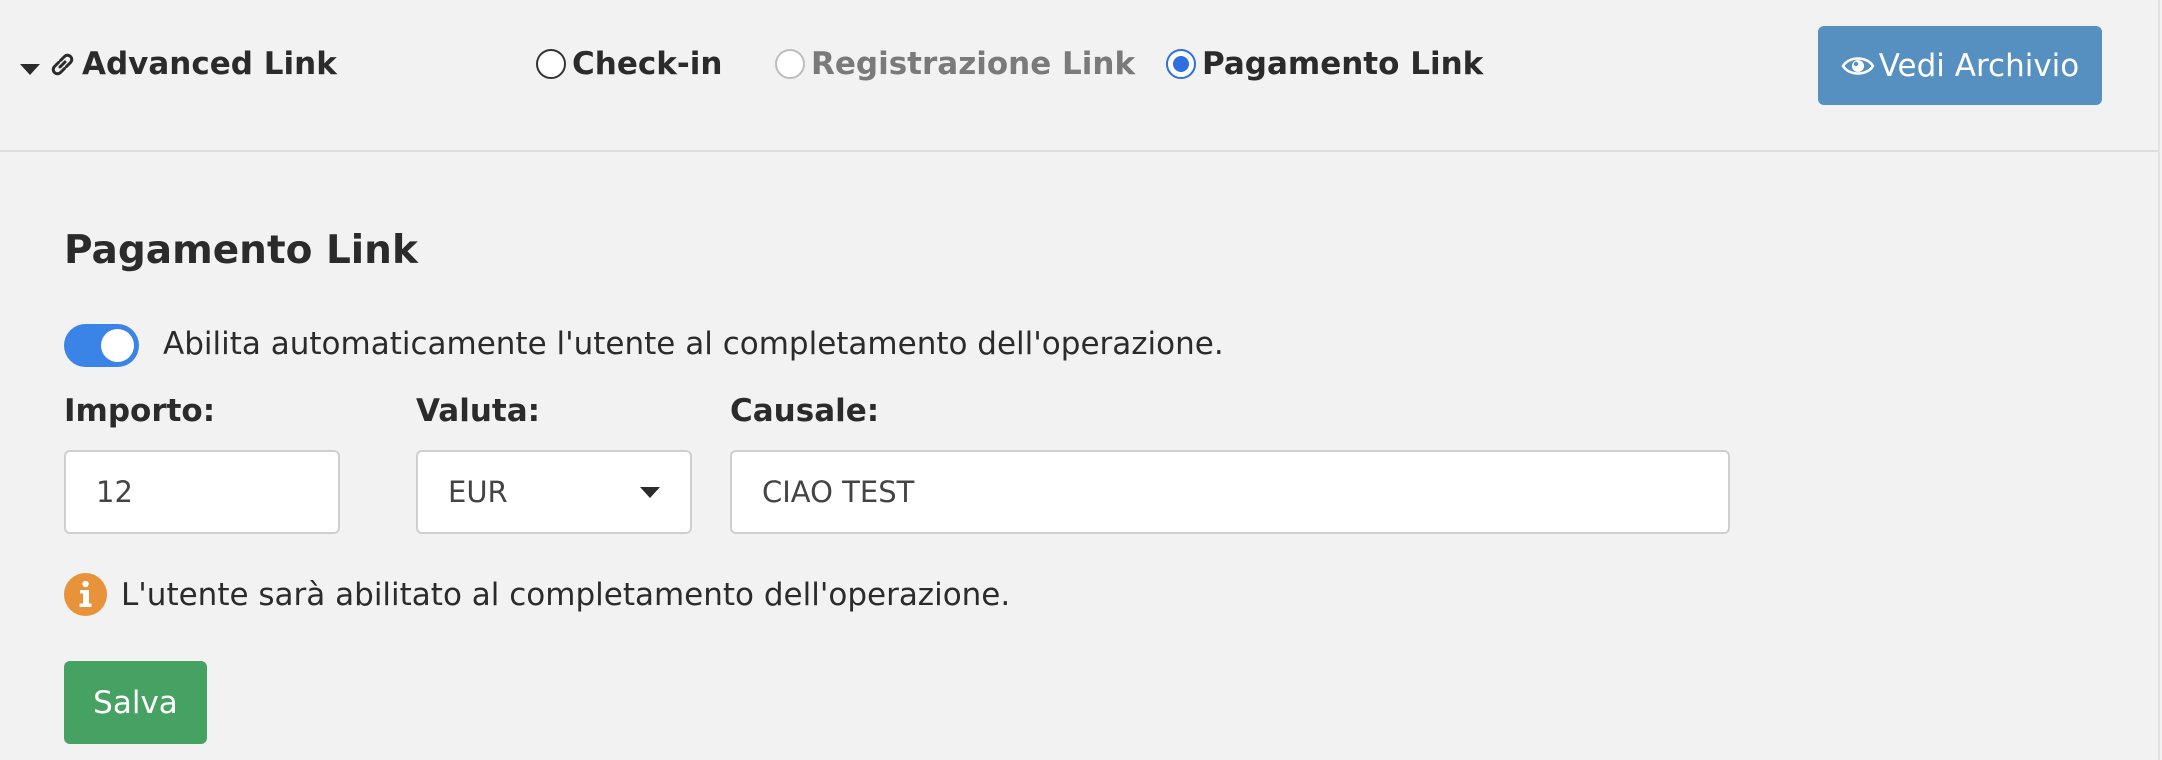 The image size is (2162, 760). What do you see at coordinates (1230, 492) in the screenshot?
I see `causale-input: CIAO TEST` at bounding box center [1230, 492].